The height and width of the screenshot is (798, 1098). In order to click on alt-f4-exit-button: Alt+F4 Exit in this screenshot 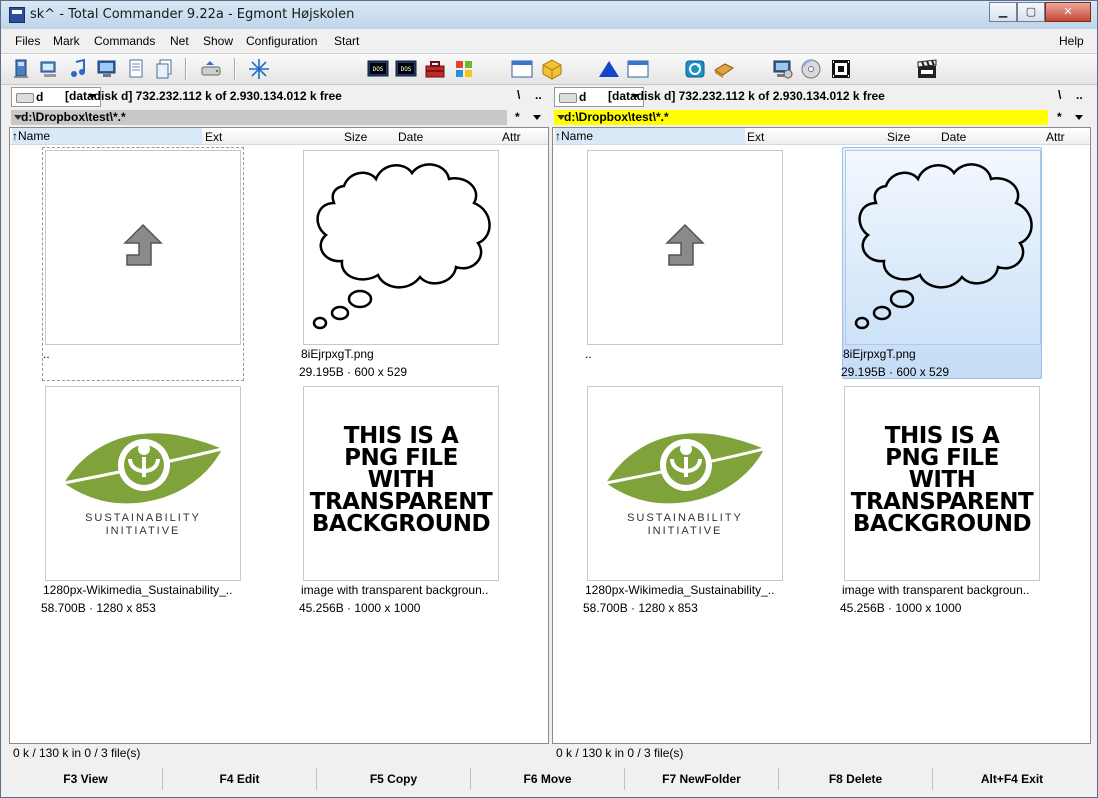, I will do `click(1012, 779)`.